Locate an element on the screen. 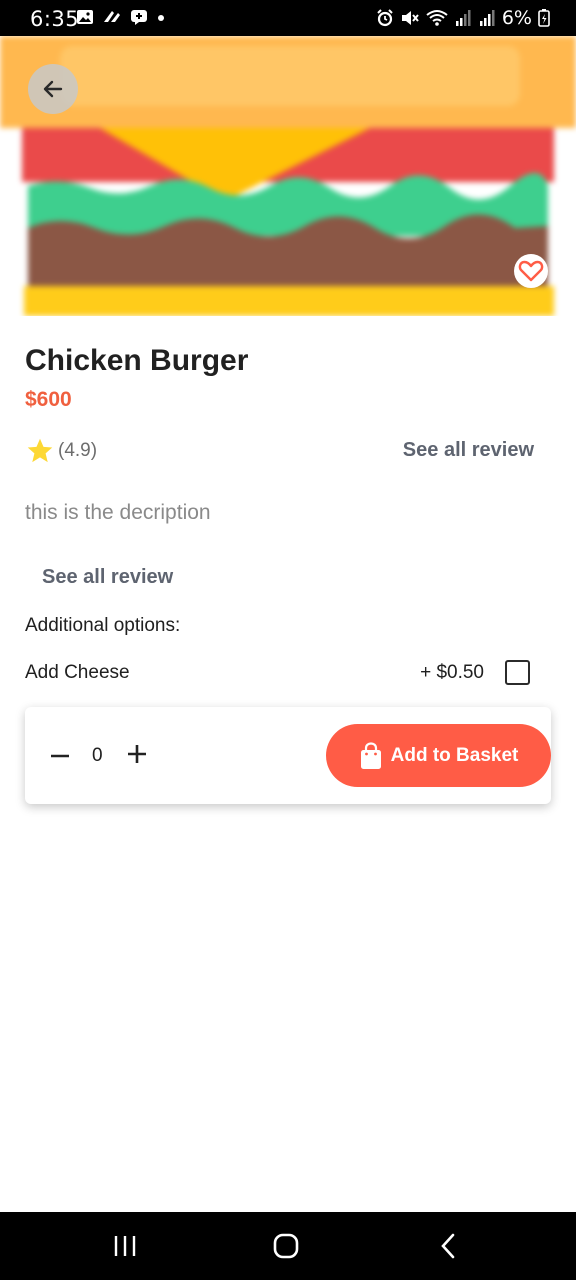  wifi-icon is located at coordinates (437, 18).